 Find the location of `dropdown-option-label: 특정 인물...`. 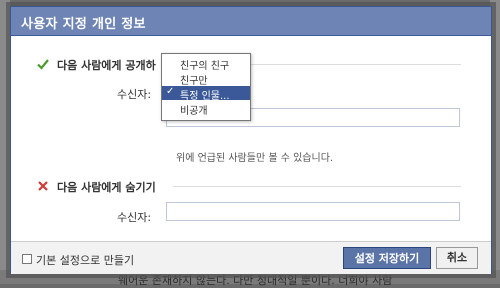

dropdown-option-label: 특정 인물... is located at coordinates (205, 96).